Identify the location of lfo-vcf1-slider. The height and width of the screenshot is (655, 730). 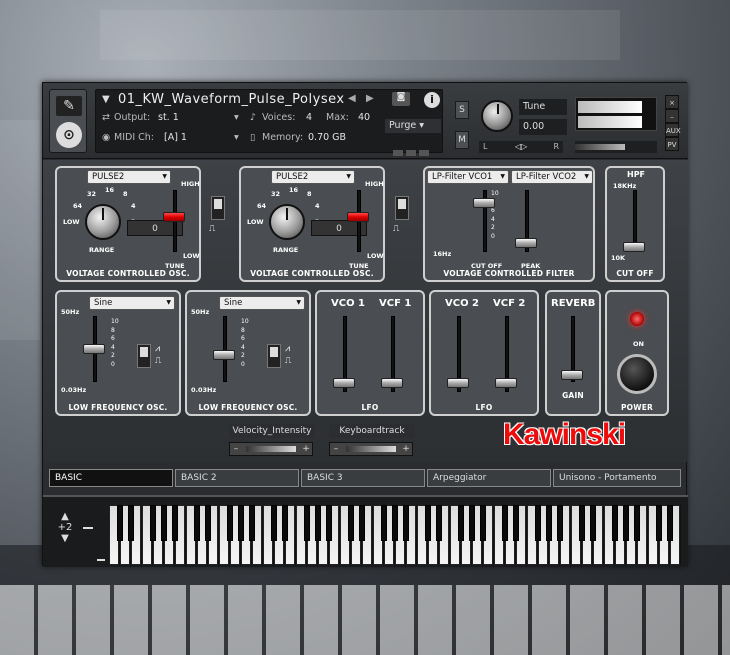
(392, 383).